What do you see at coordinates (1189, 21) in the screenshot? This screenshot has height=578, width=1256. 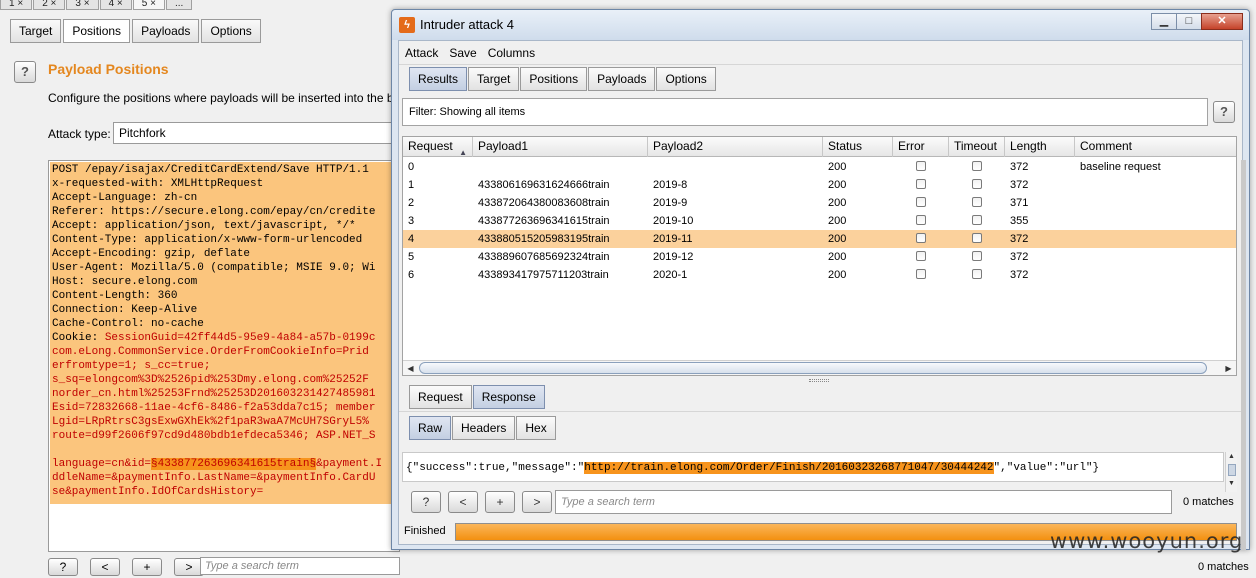 I see `maximize-icon: □` at bounding box center [1189, 21].